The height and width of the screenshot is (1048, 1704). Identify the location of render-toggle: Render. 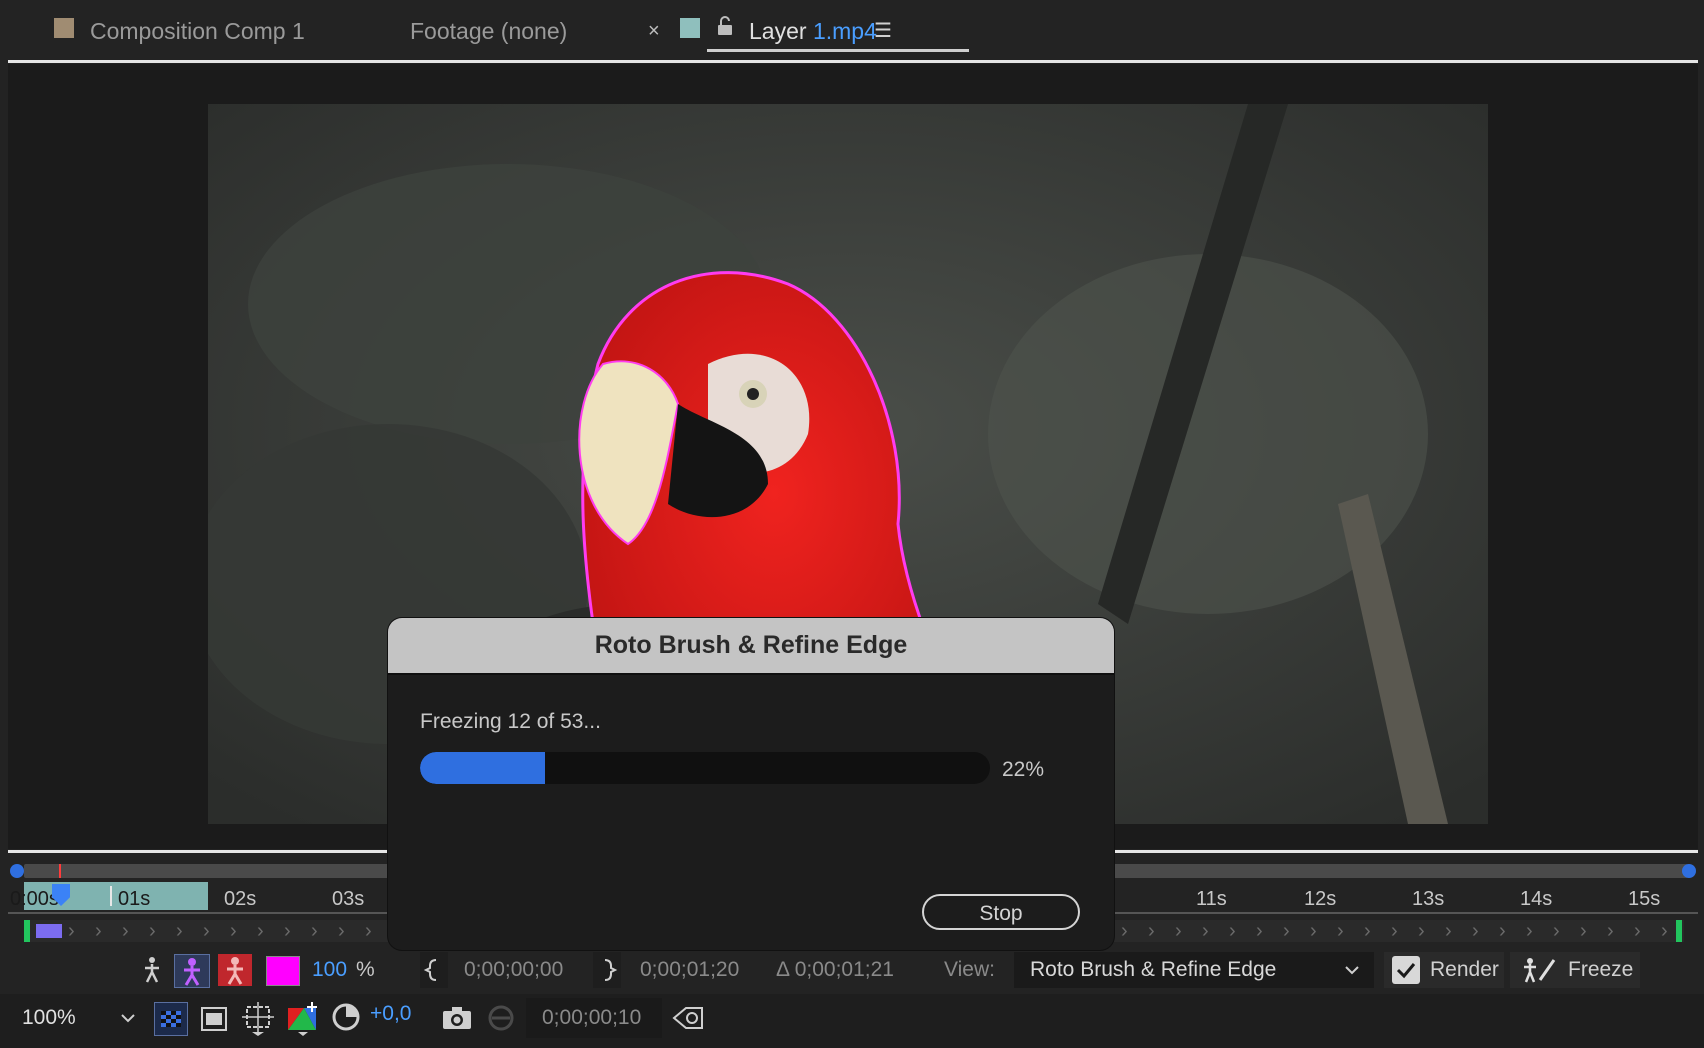
(1444, 970).